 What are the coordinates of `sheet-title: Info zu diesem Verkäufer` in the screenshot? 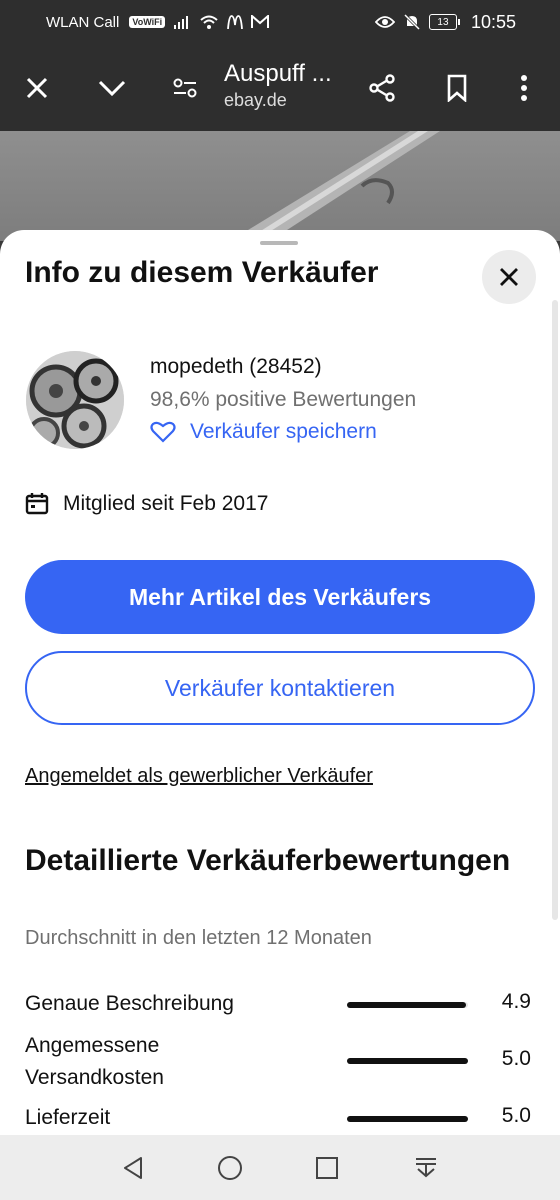 It's located at (202, 272).